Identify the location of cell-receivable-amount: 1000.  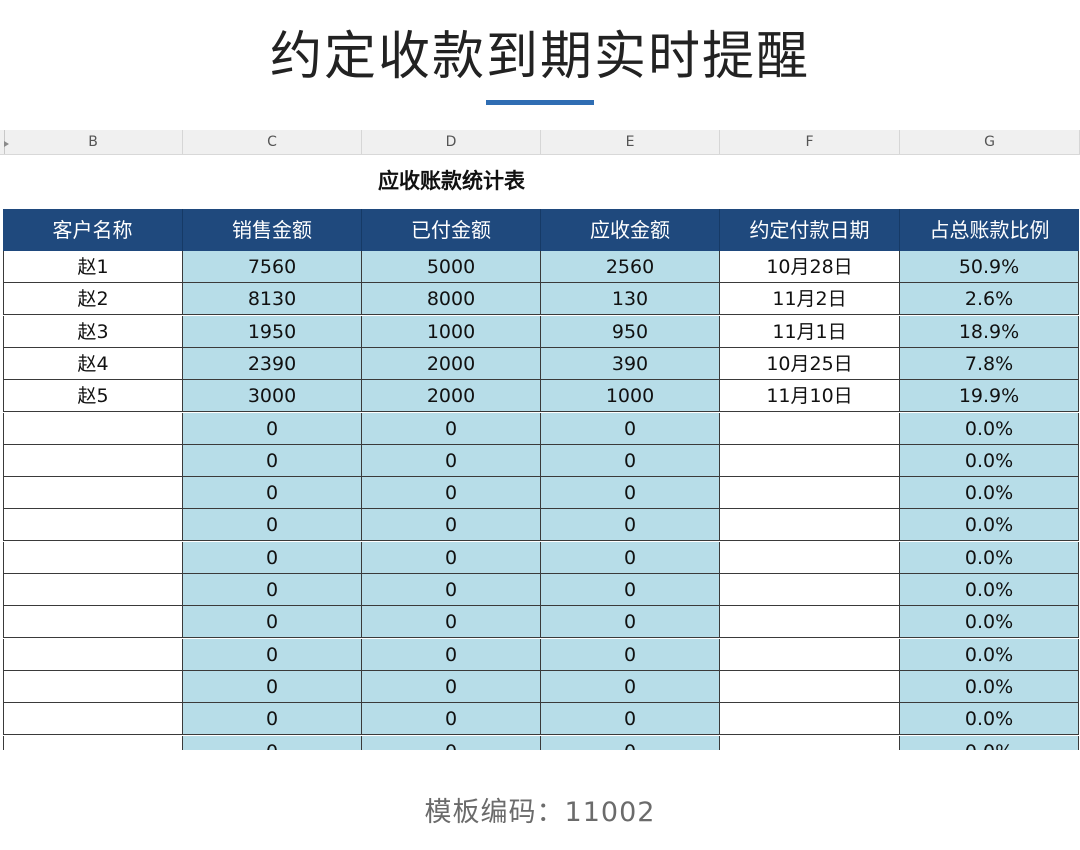
(630, 396).